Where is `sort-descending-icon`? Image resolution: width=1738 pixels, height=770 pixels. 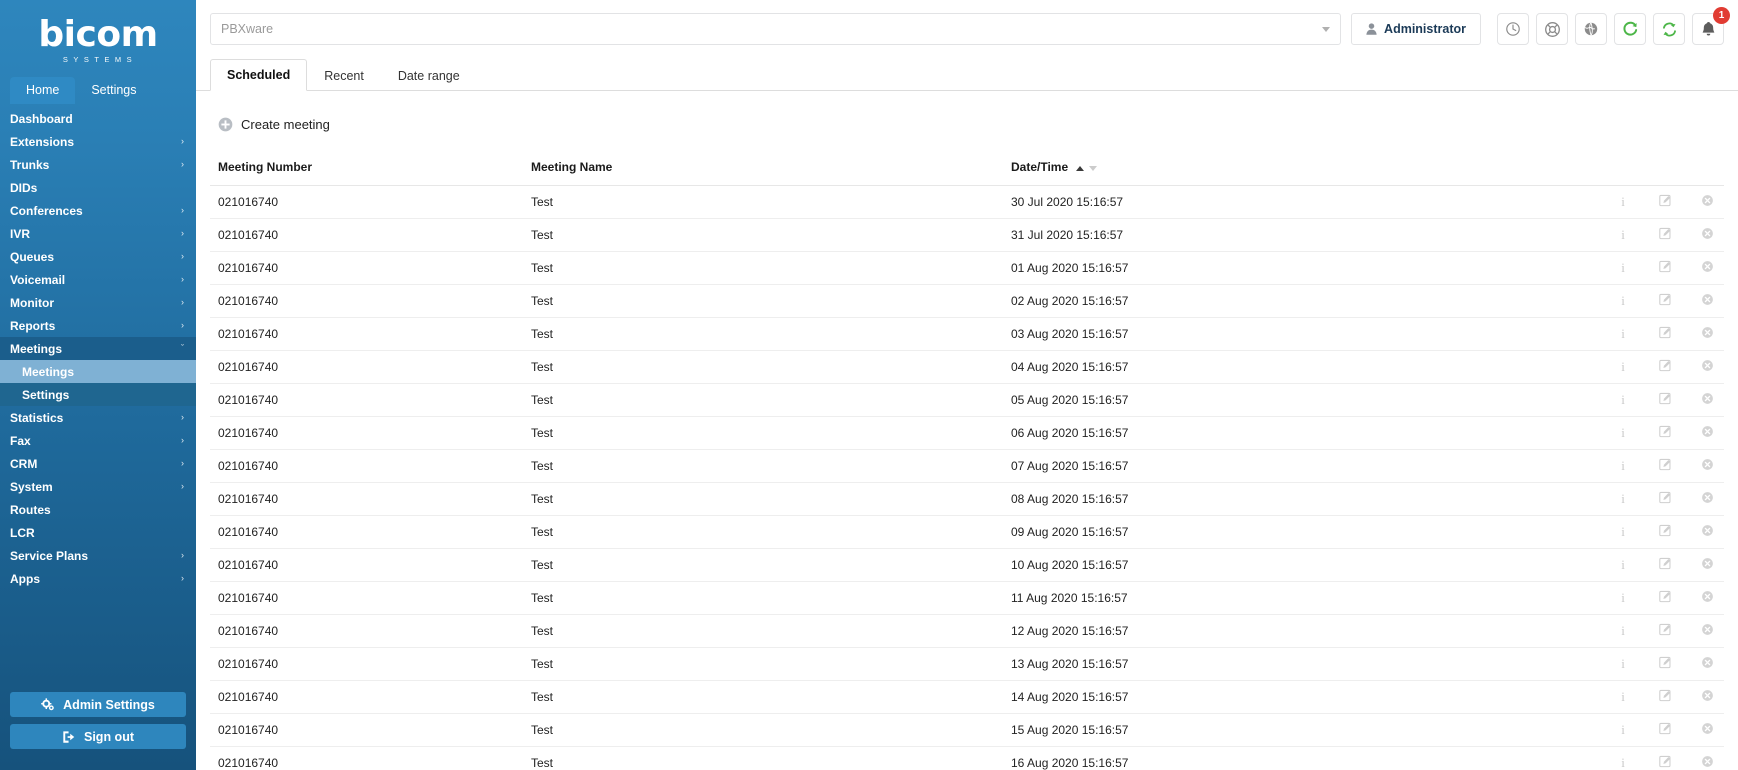 sort-descending-icon is located at coordinates (1093, 168).